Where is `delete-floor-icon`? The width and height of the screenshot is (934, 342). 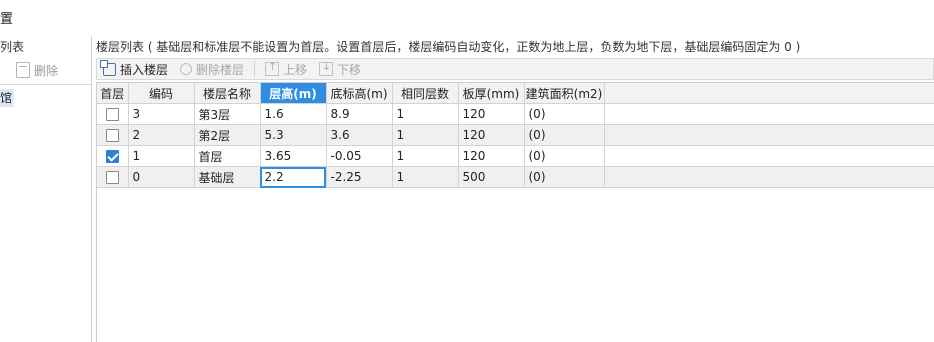
delete-floor-icon is located at coordinates (186, 69).